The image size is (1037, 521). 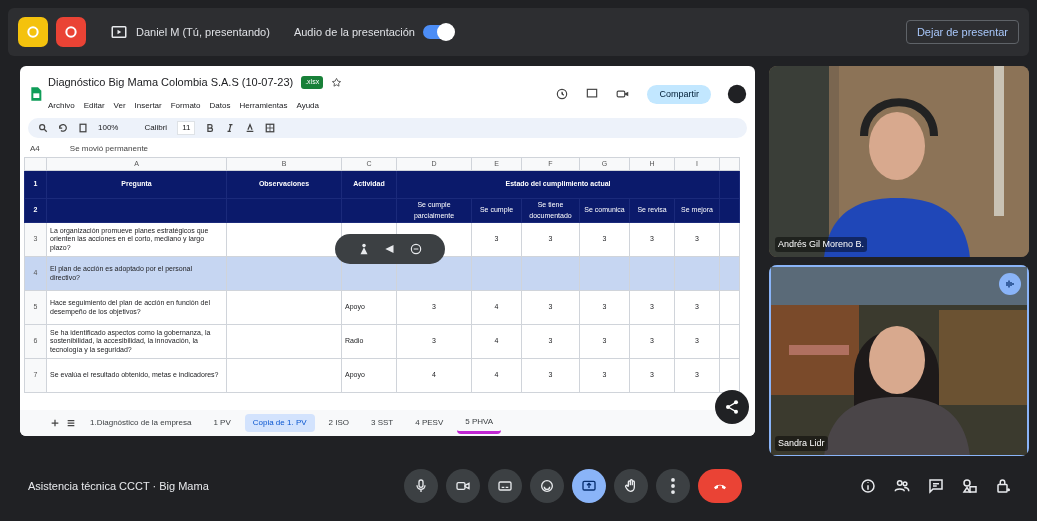 What do you see at coordinates (337, 82) in the screenshot?
I see `star-icon` at bounding box center [337, 82].